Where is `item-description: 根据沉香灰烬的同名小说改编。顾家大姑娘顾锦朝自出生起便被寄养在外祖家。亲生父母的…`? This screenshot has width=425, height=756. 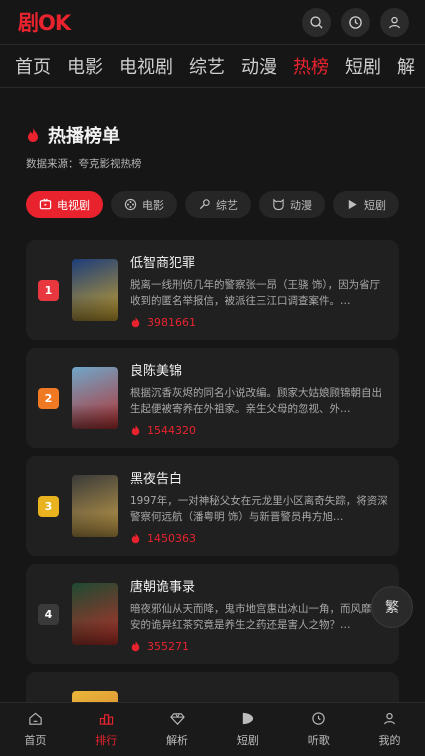
item-description: 根据沉香灰烬的同名小说改编。顾家大姑娘顾锦朝自出生起便被寄养在外祖家。亲生父母的… is located at coordinates (256, 400).